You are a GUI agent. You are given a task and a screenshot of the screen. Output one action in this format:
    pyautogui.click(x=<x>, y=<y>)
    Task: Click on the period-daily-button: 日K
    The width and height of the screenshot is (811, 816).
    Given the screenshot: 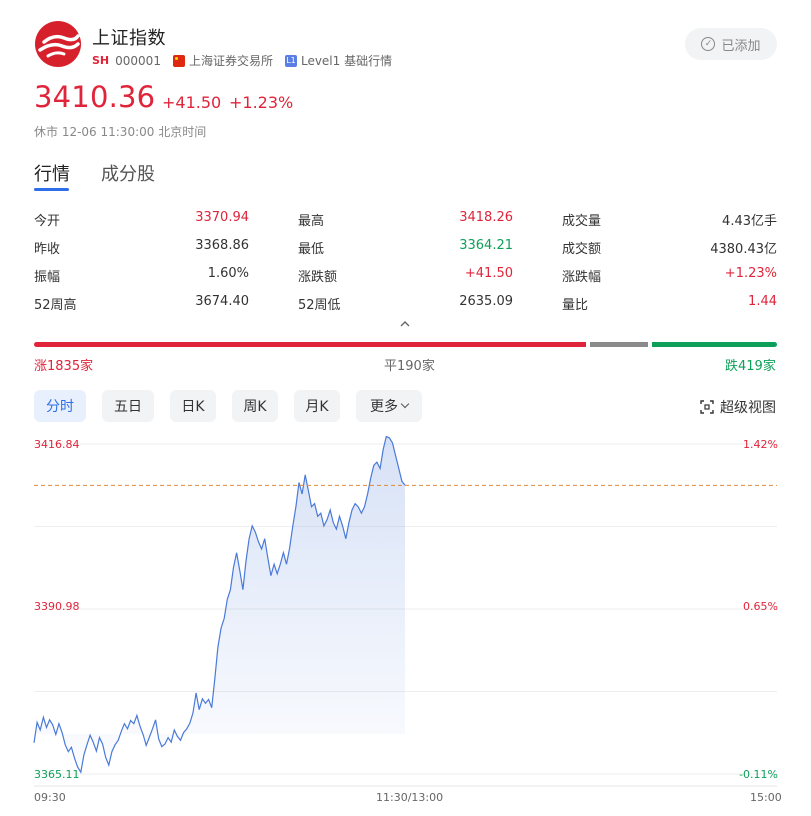 What is the action you would take?
    pyautogui.click(x=193, y=406)
    